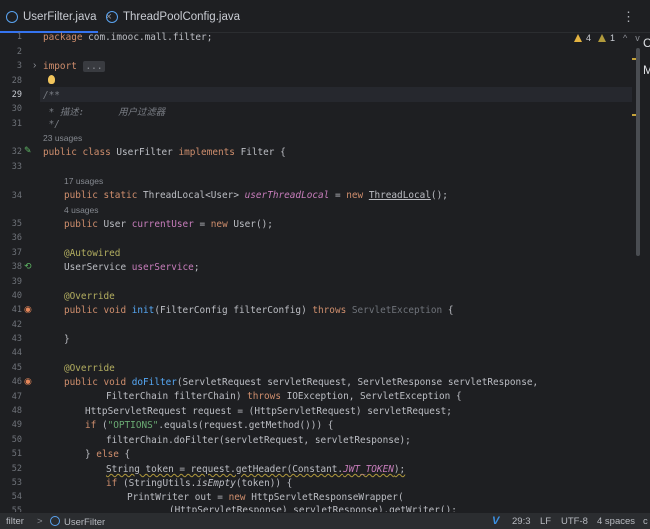  I want to click on autowired-bean-icon: ⟲, so click(28, 266).